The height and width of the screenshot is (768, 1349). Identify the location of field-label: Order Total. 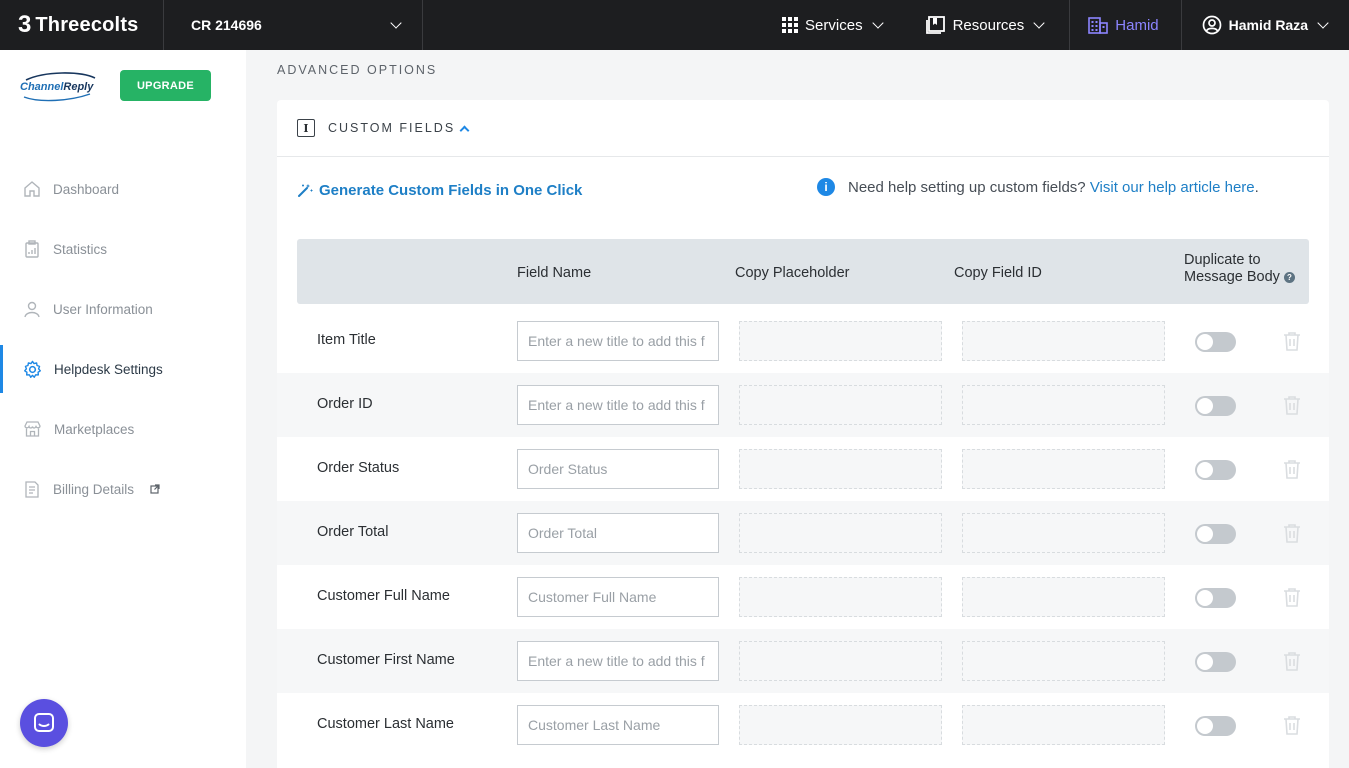
(353, 532).